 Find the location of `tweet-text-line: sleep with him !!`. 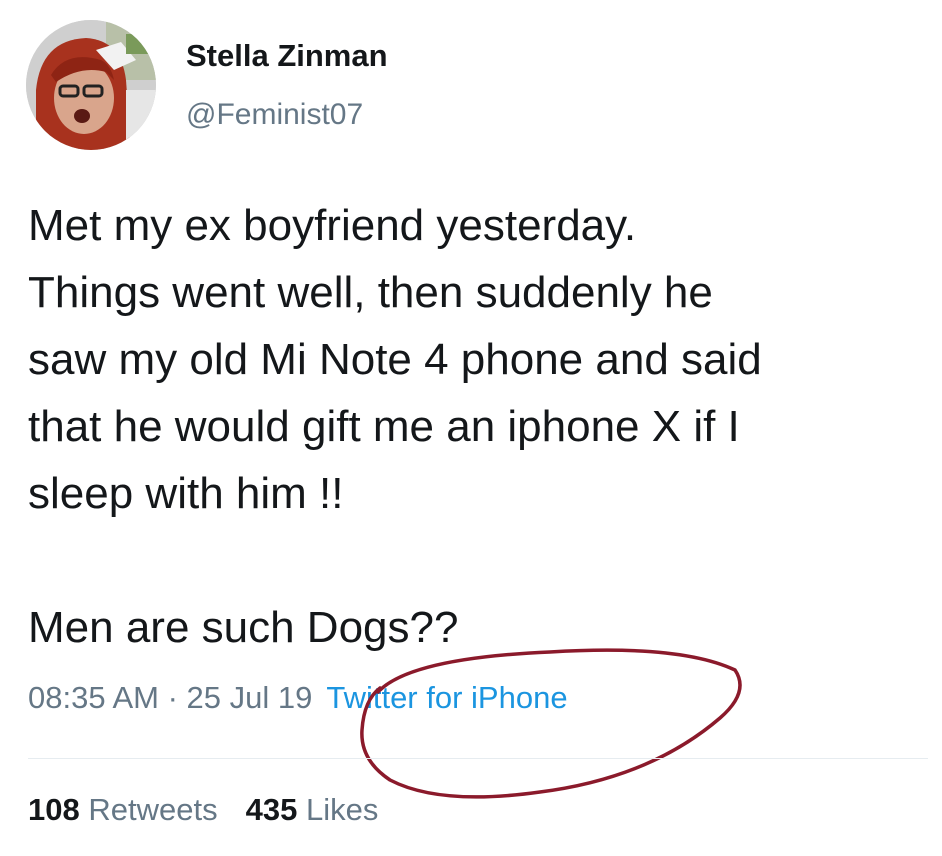

tweet-text-line: sleep with him !! is located at coordinates (186, 493).